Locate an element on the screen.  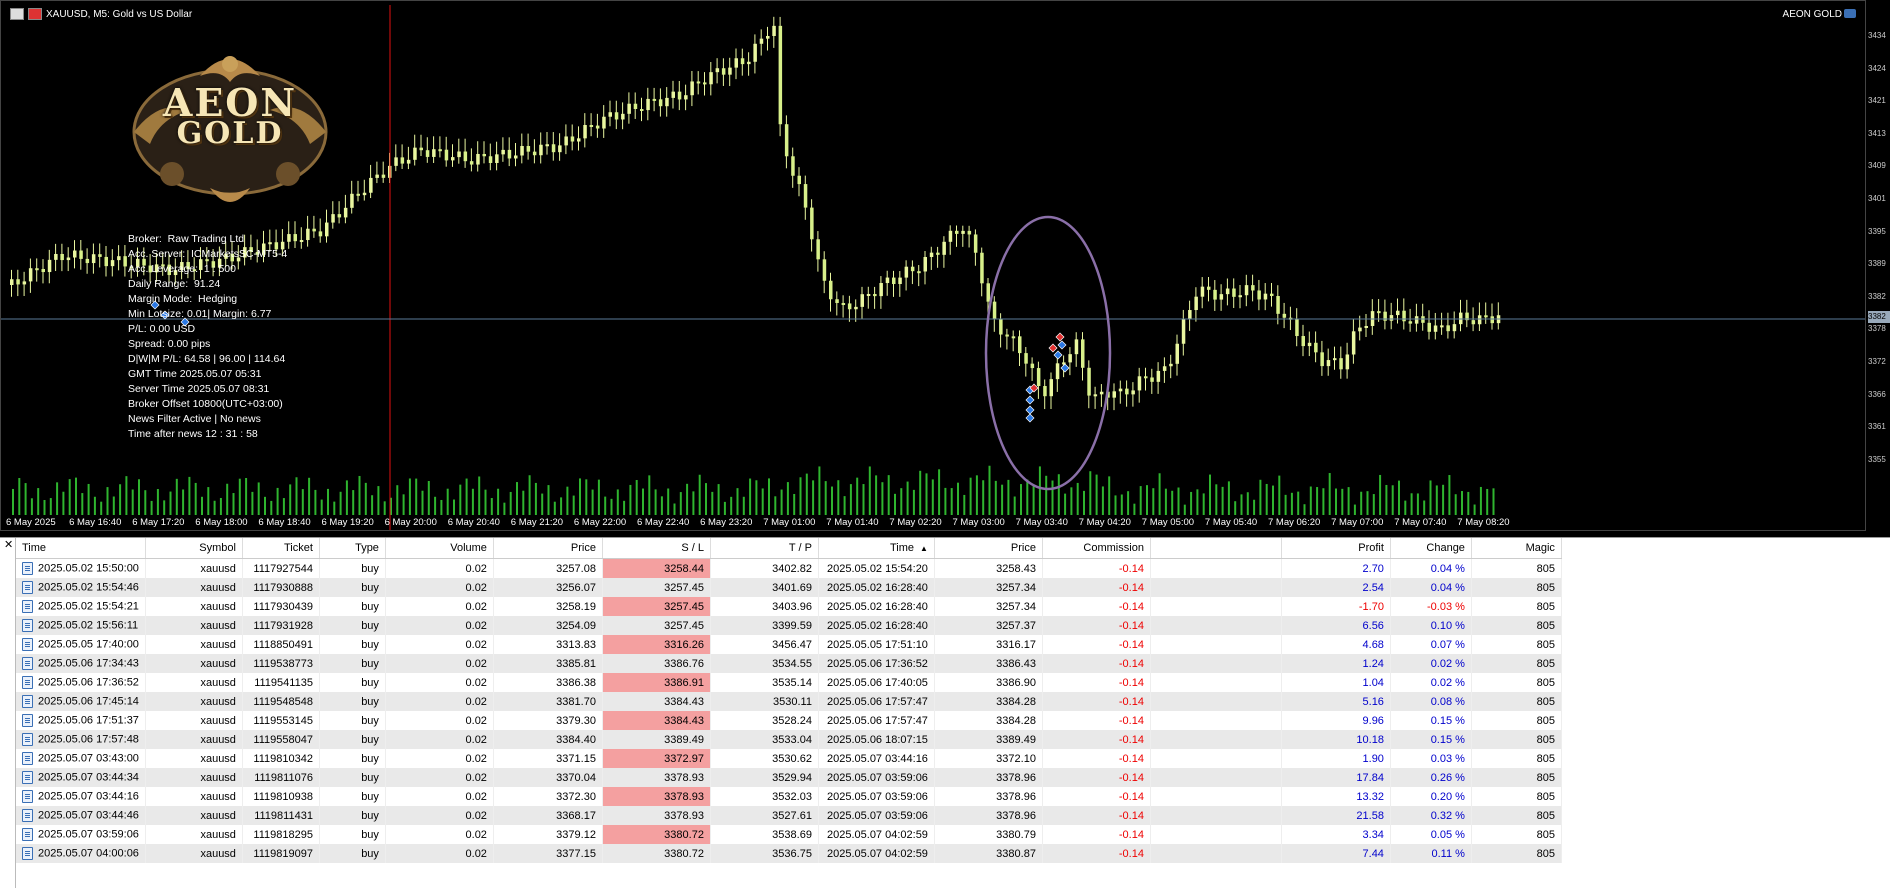
history-cell: 1.90 is located at coordinates (1336, 758).